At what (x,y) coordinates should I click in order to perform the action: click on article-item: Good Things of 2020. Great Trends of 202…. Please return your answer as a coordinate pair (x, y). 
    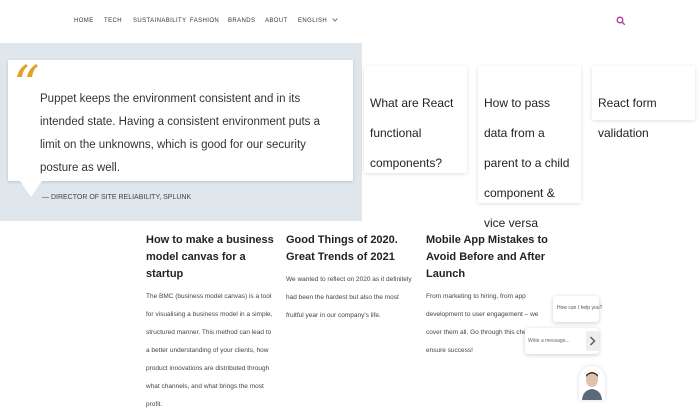
    Looking at the image, I should click on (350, 278).